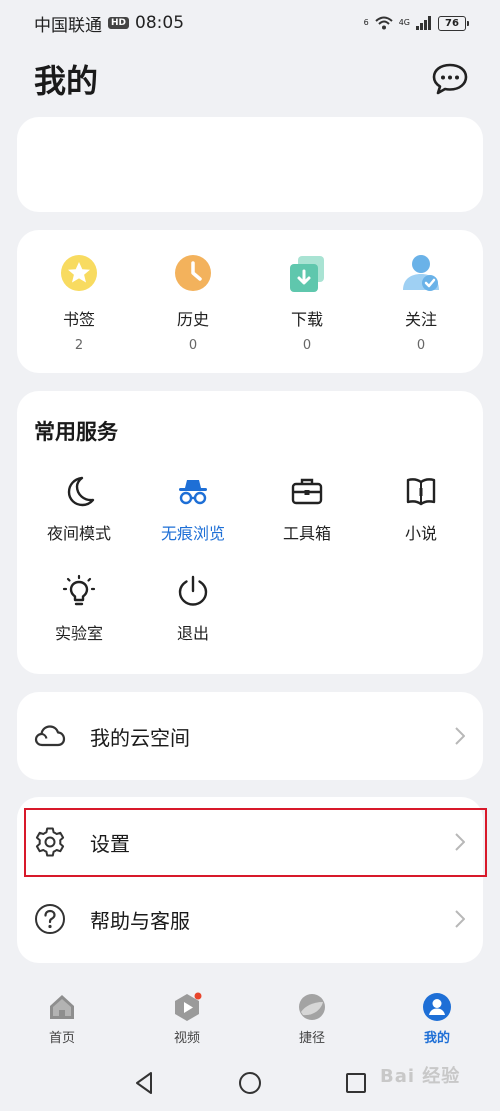 This screenshot has width=500, height=1111. I want to click on message-icon, so click(450, 79).